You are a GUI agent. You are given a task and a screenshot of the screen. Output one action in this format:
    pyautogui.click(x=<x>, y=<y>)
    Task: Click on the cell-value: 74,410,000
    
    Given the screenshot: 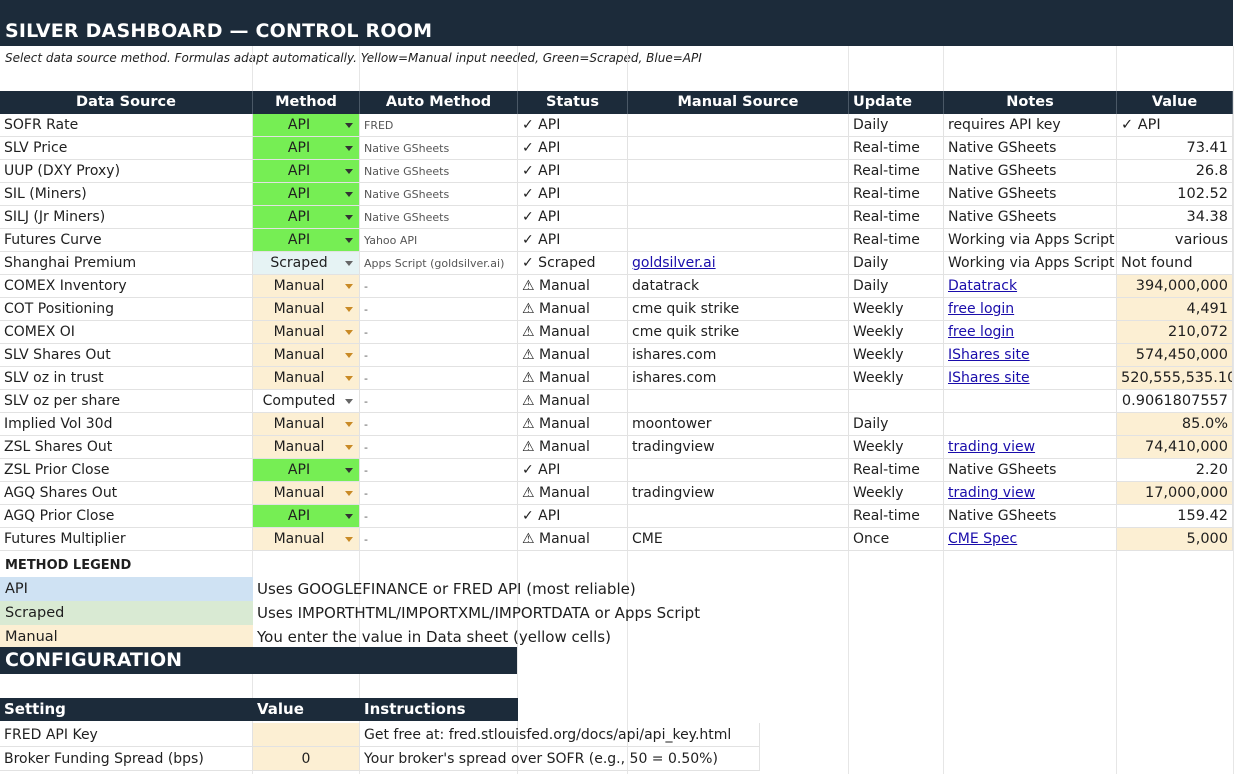 What is the action you would take?
    pyautogui.click(x=1175, y=447)
    